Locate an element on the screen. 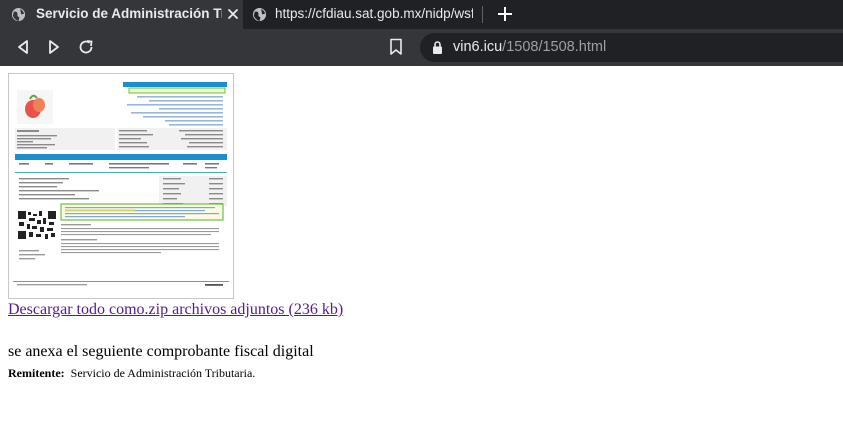 The width and height of the screenshot is (843, 422). plus-icon is located at coordinates (505, 14).